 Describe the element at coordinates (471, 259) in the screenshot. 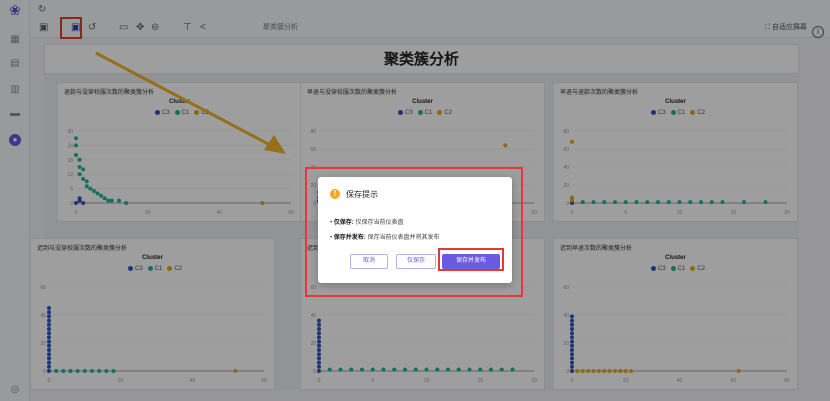

I see `publish-button-highlight` at that location.